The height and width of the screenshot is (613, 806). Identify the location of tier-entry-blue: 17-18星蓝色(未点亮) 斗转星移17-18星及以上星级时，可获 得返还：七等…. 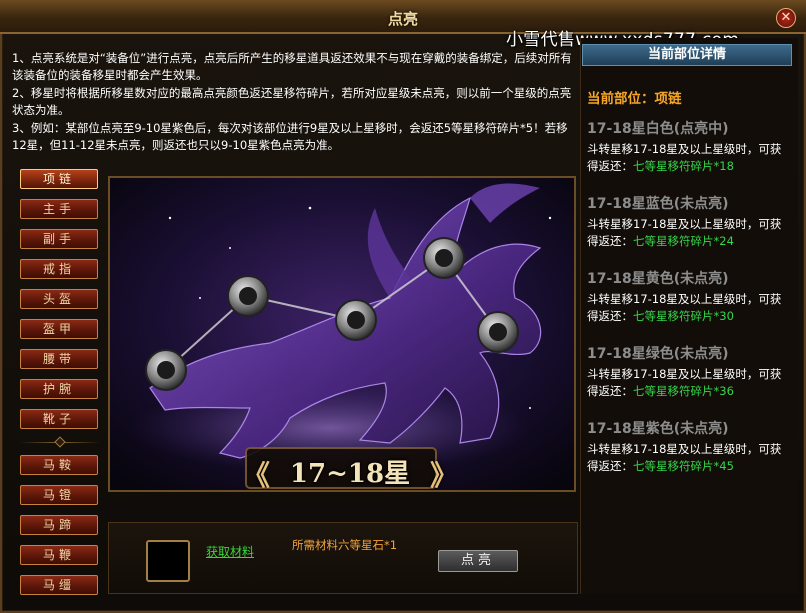
(692, 221).